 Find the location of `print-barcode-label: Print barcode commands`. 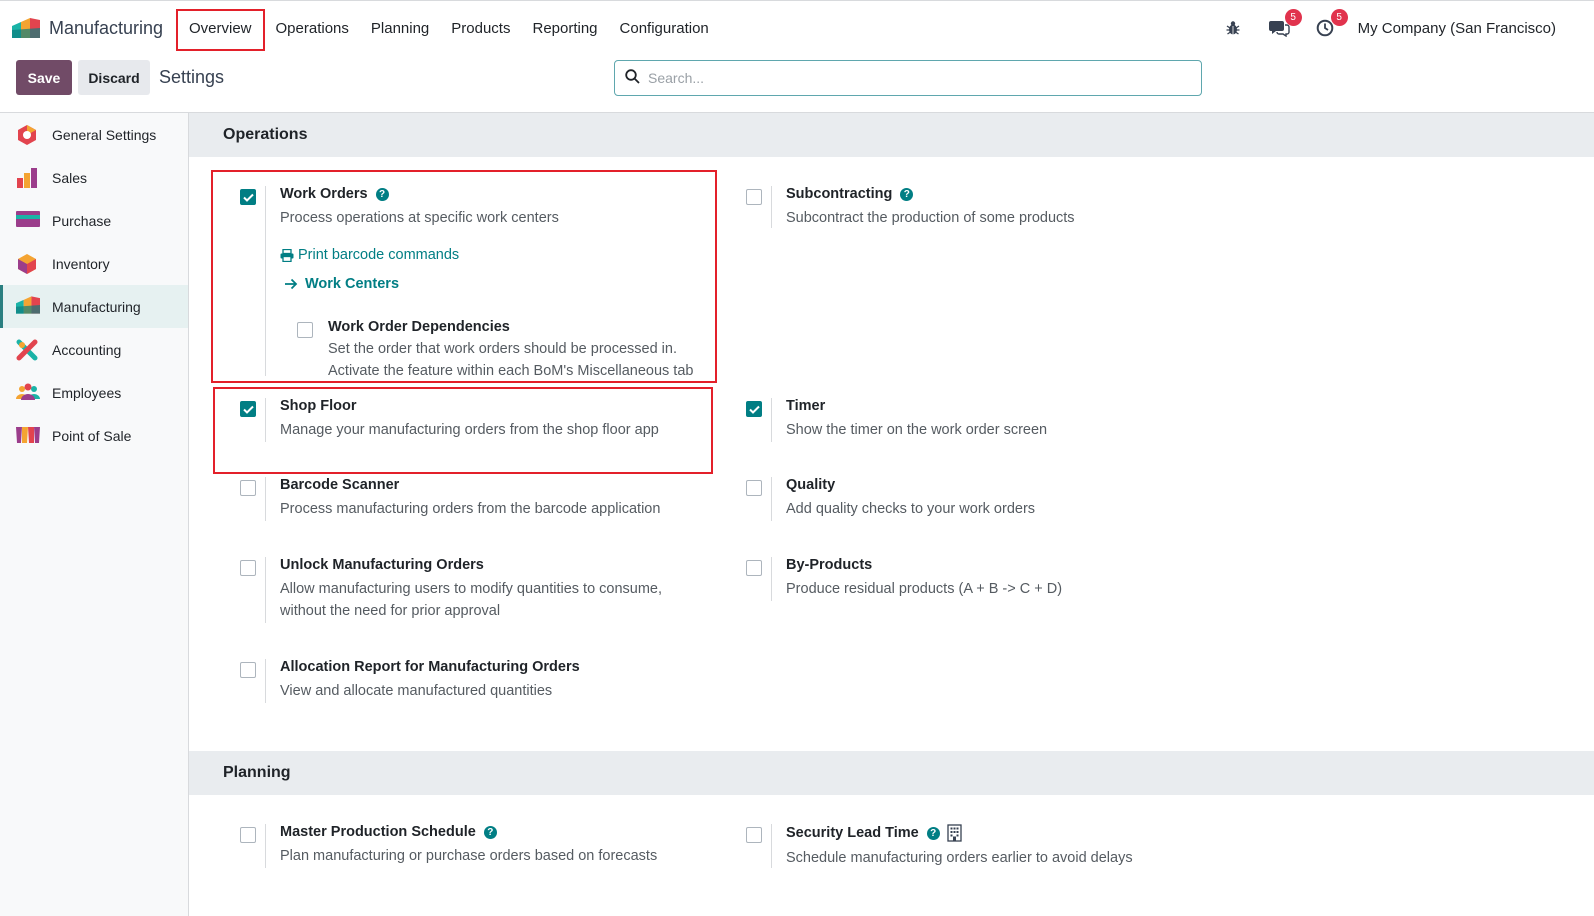

print-barcode-label: Print barcode commands is located at coordinates (379, 255).